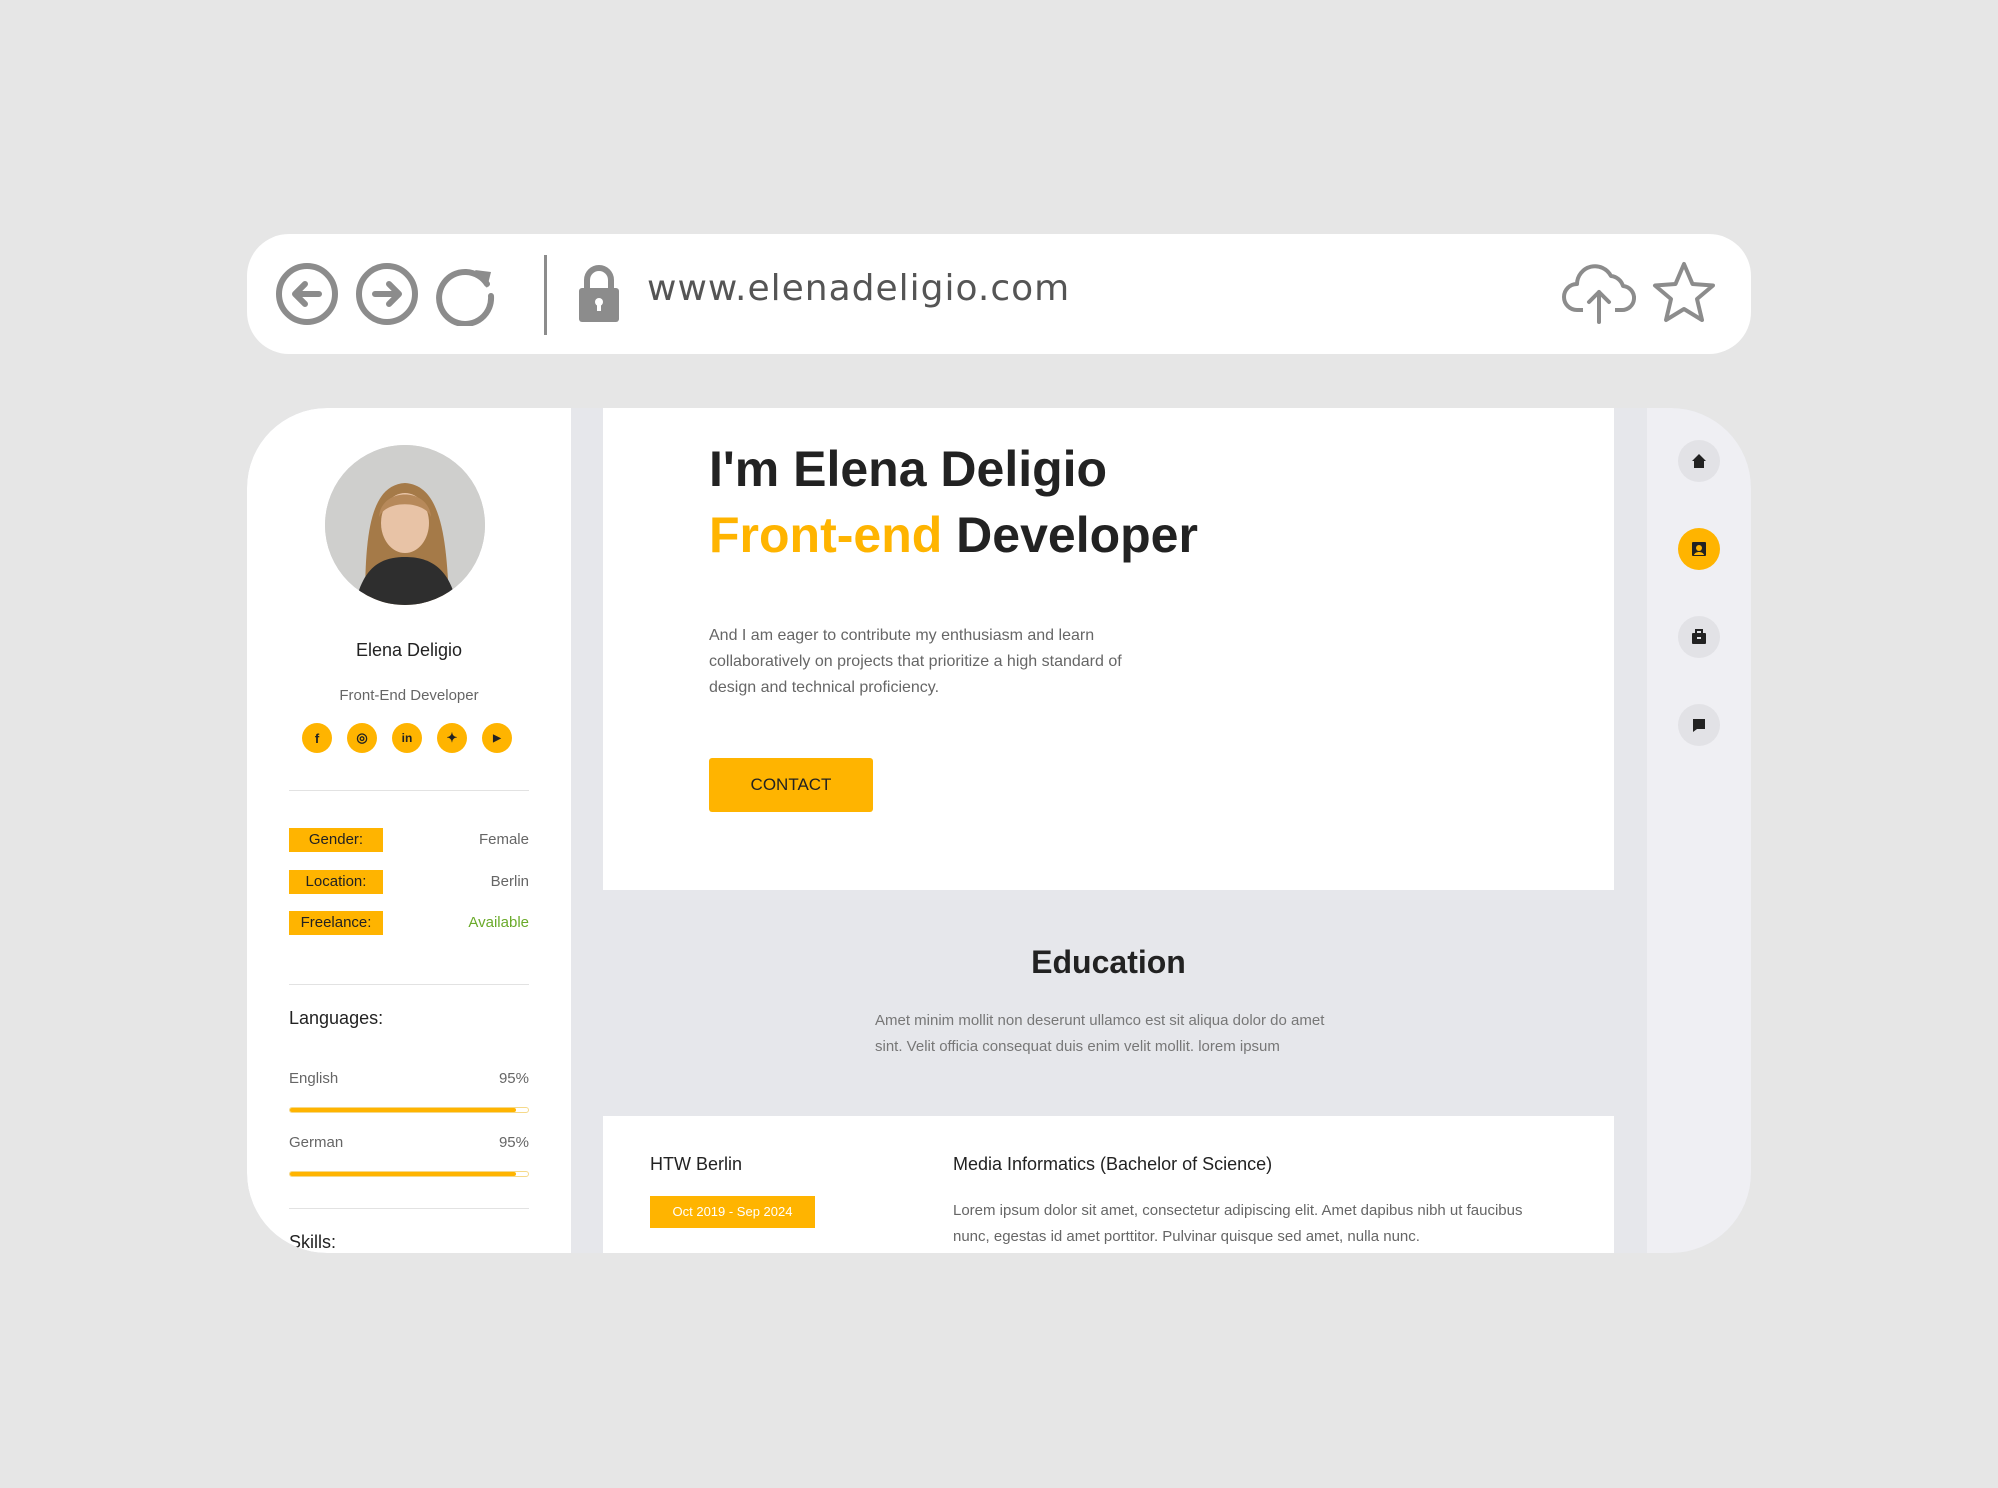 This screenshot has width=1998, height=1488. What do you see at coordinates (405, 525) in the screenshot?
I see `avatar` at bounding box center [405, 525].